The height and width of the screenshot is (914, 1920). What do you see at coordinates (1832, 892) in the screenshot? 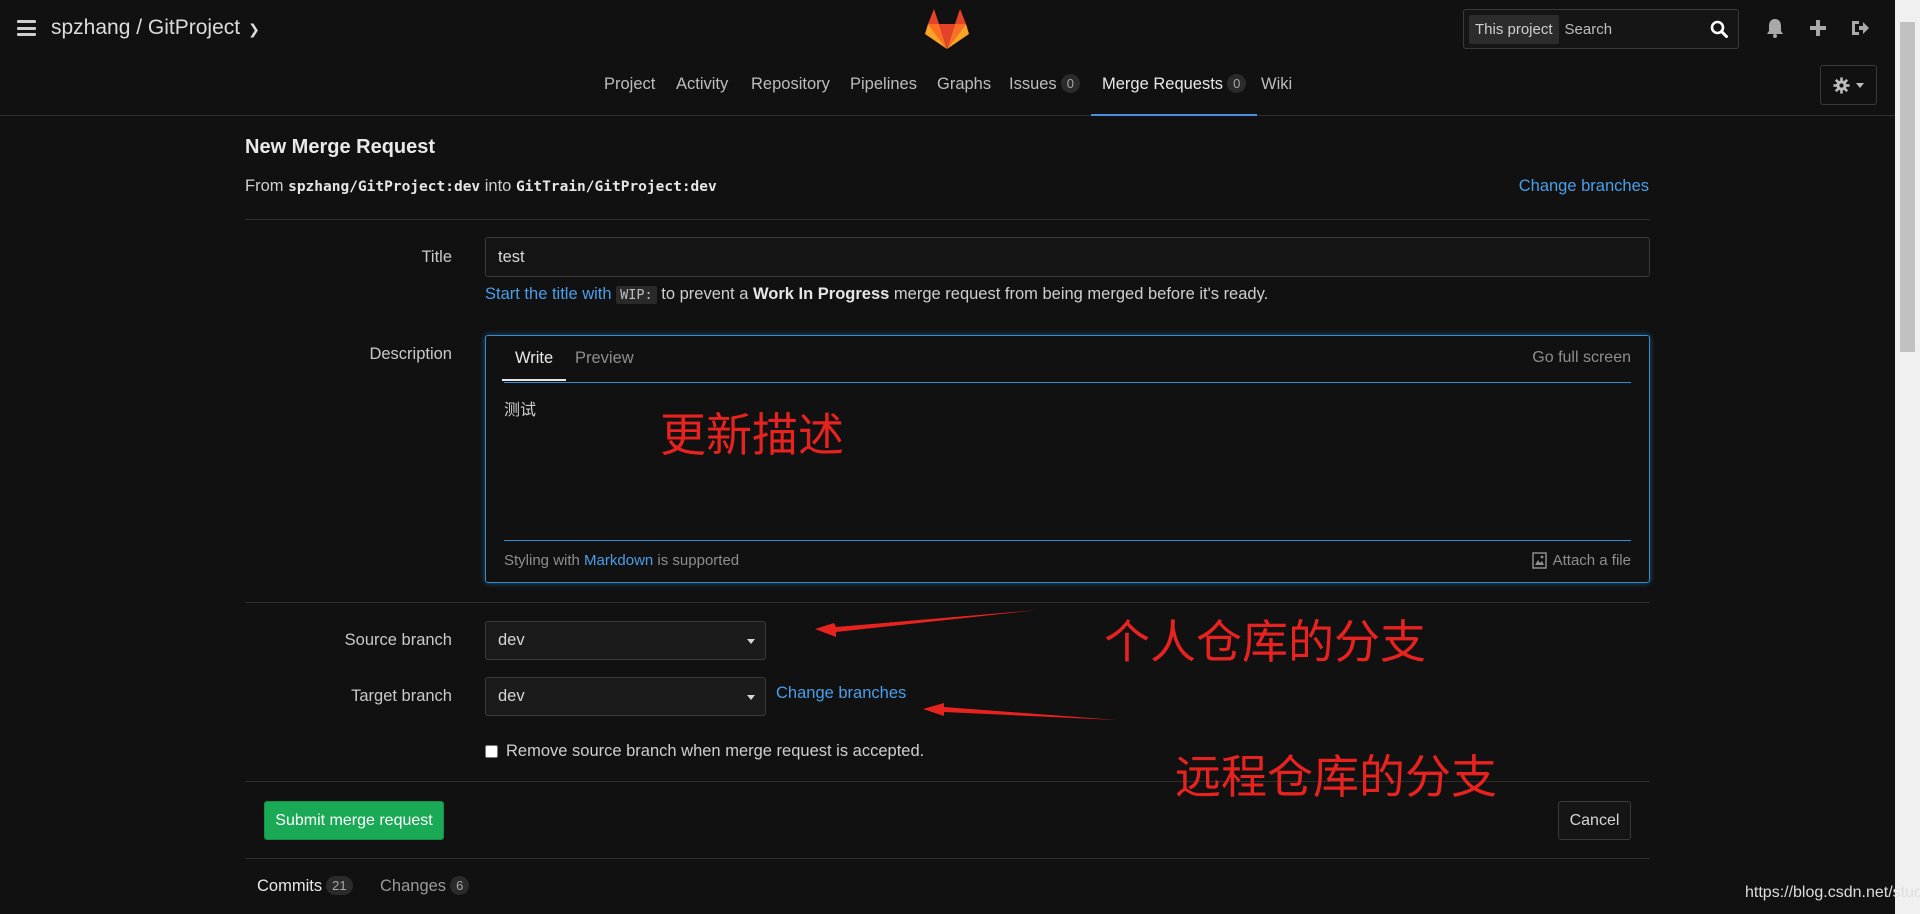
I see `watermark: https://blog.csdn.net/studio_` at bounding box center [1832, 892].